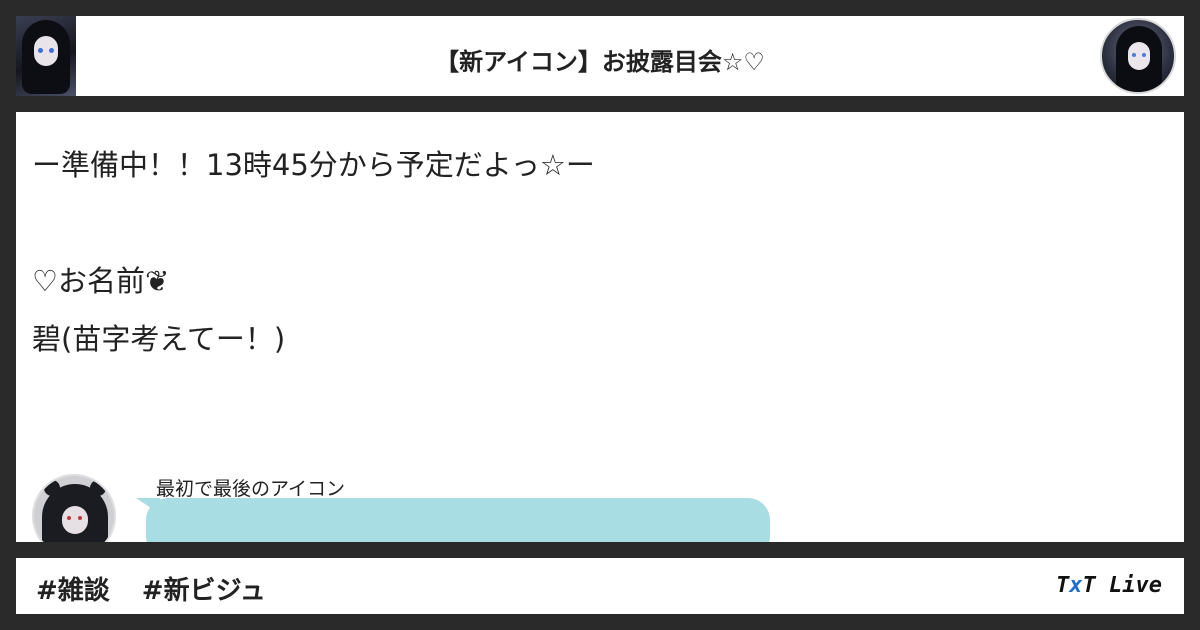 This screenshot has width=1200, height=630. I want to click on host-avatar, so click(1138, 56).